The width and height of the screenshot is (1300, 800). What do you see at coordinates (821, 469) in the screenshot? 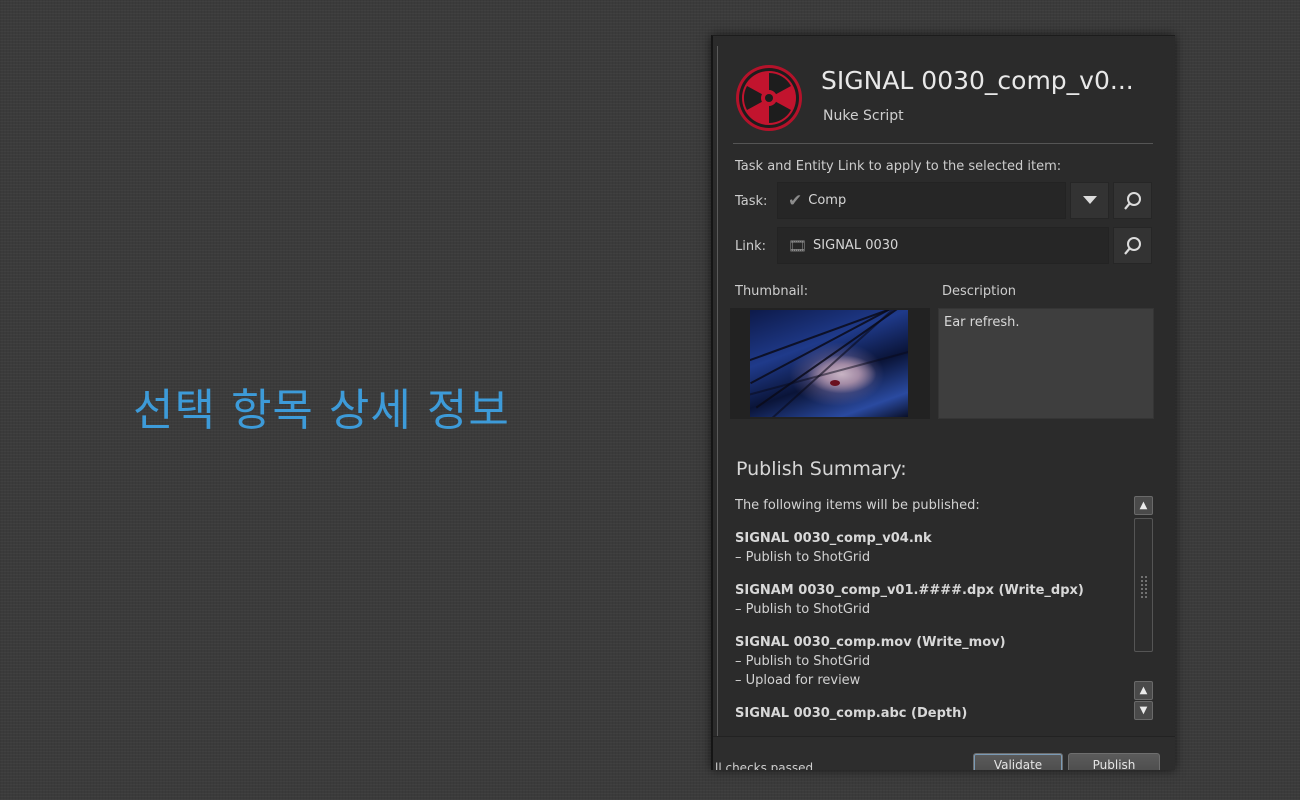
I see `publish-summary-title: Publish Summary:` at bounding box center [821, 469].